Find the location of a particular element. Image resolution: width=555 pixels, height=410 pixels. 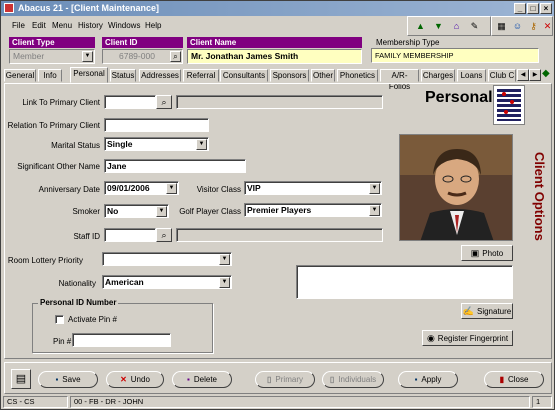

tab-personal: Personal is located at coordinates (89, 75).